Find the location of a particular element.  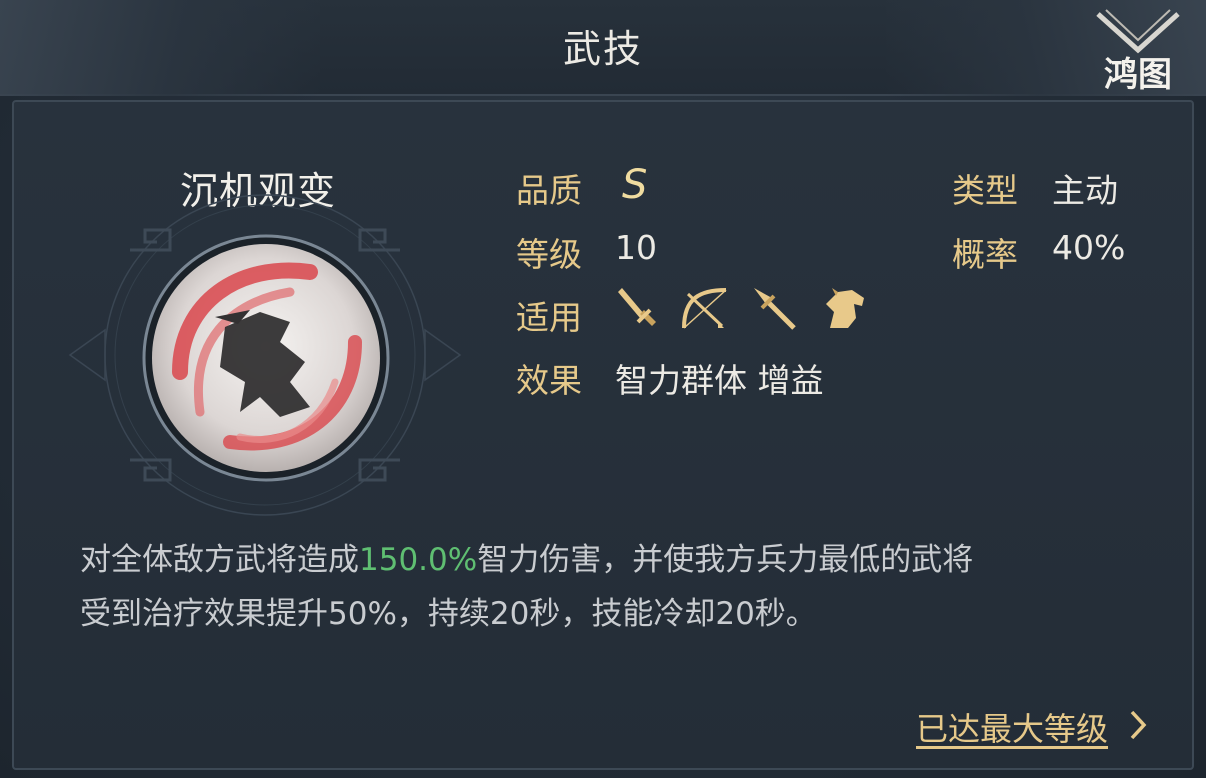

game-logo: 鸿图 is located at coordinates (1138, 52).